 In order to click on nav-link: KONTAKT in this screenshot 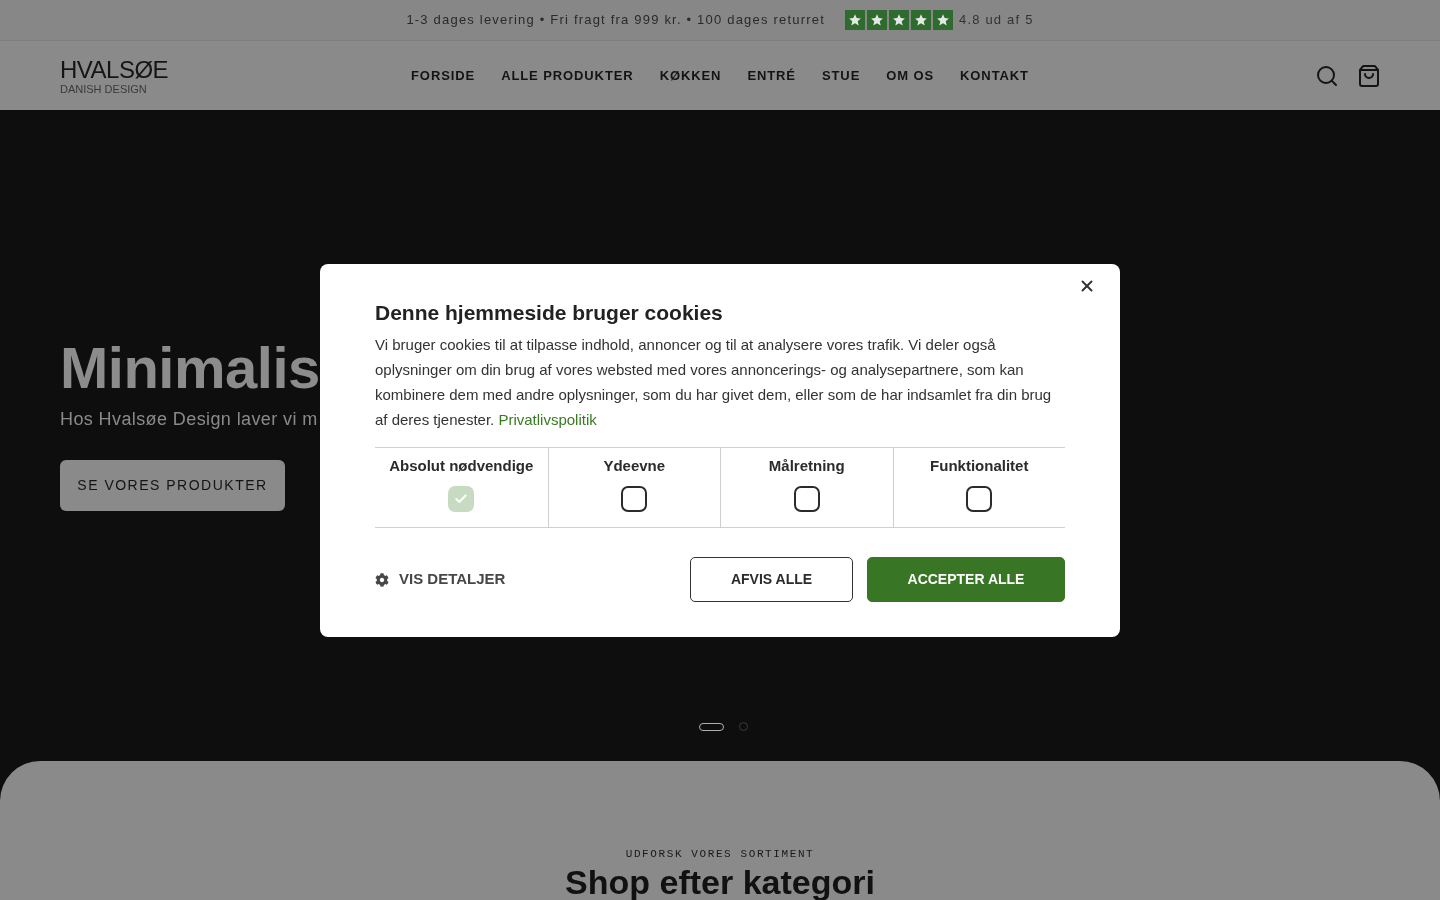, I will do `click(994, 75)`.